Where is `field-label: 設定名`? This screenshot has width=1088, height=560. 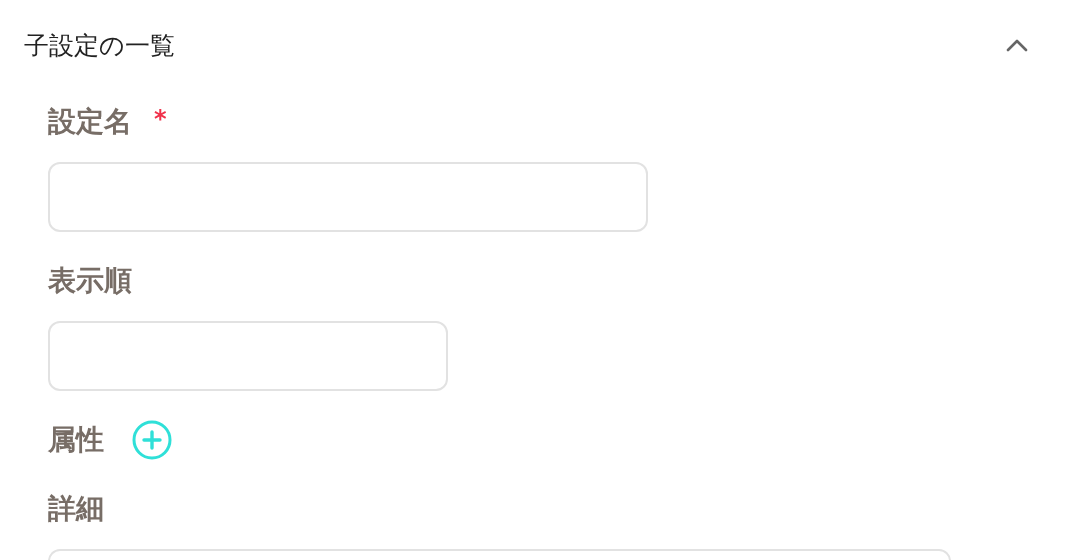
field-label: 設定名 is located at coordinates (90, 122).